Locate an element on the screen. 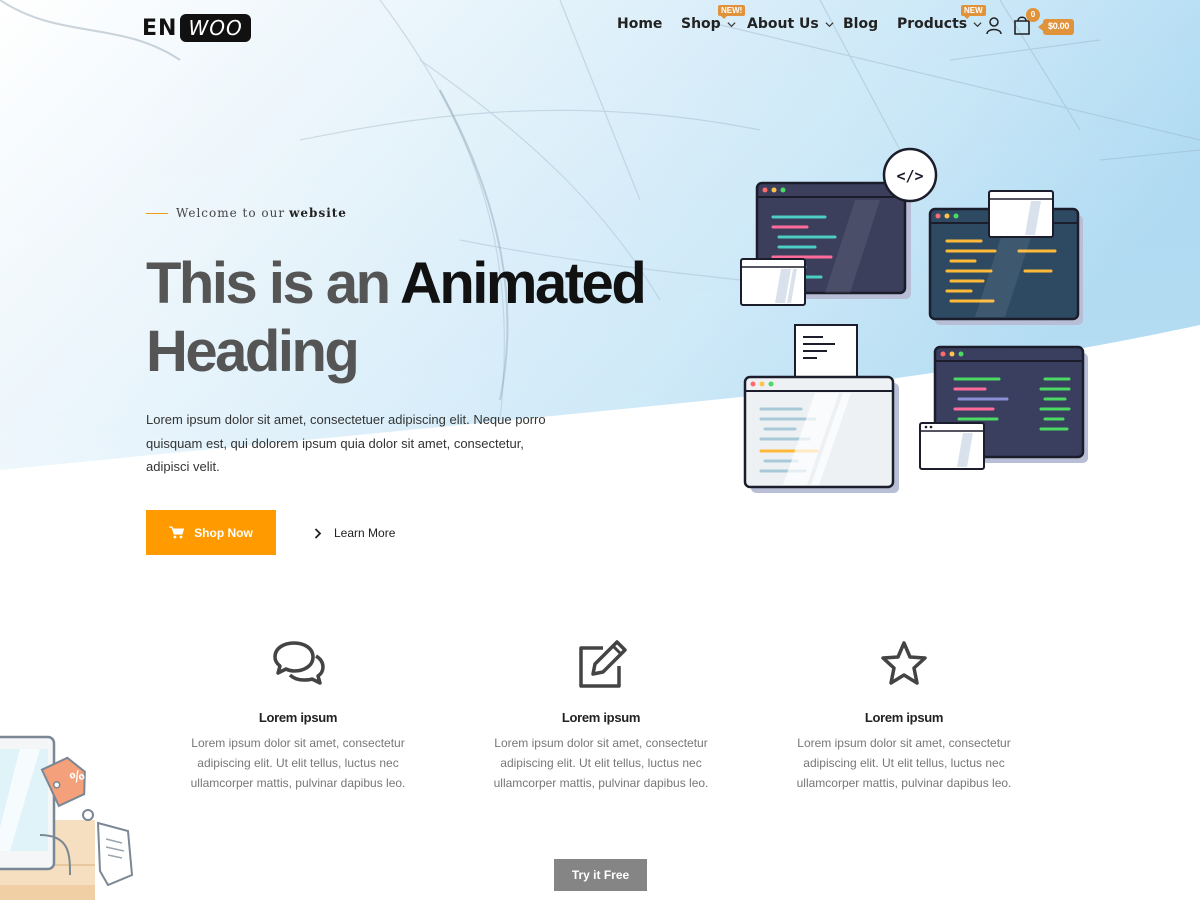  try-it-free-button: Try it Free is located at coordinates (600, 875).